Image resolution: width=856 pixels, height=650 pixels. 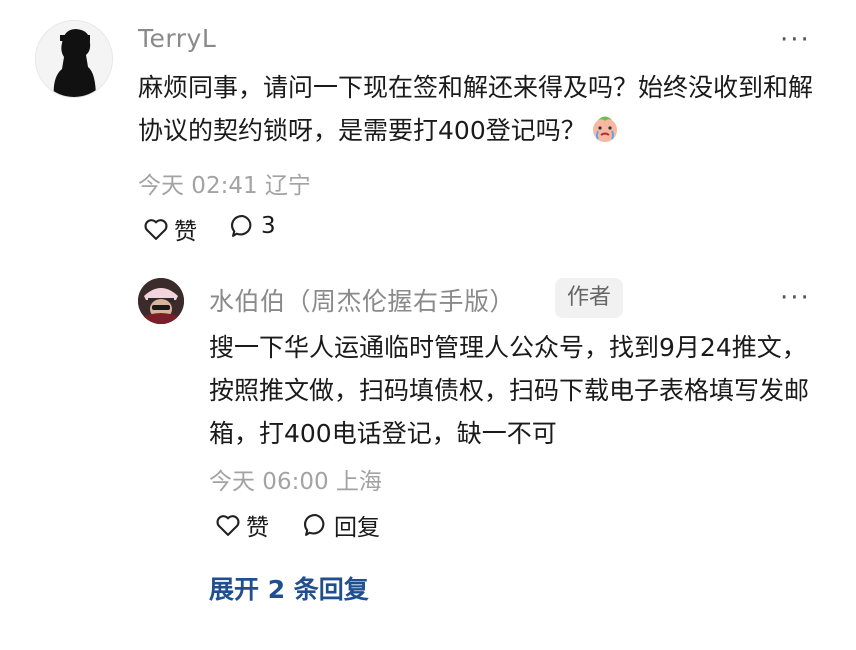 What do you see at coordinates (605, 135) in the screenshot?
I see `crying-face-icon` at bounding box center [605, 135].